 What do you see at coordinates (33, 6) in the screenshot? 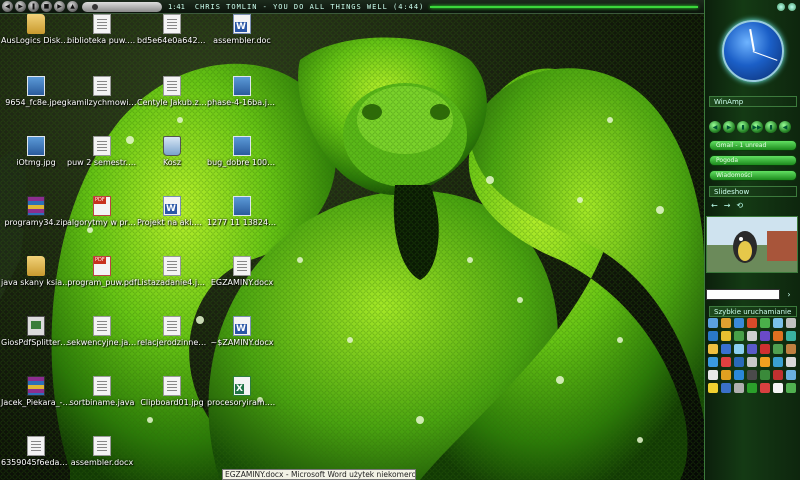
I see `pause-icon: ❚` at bounding box center [33, 6].